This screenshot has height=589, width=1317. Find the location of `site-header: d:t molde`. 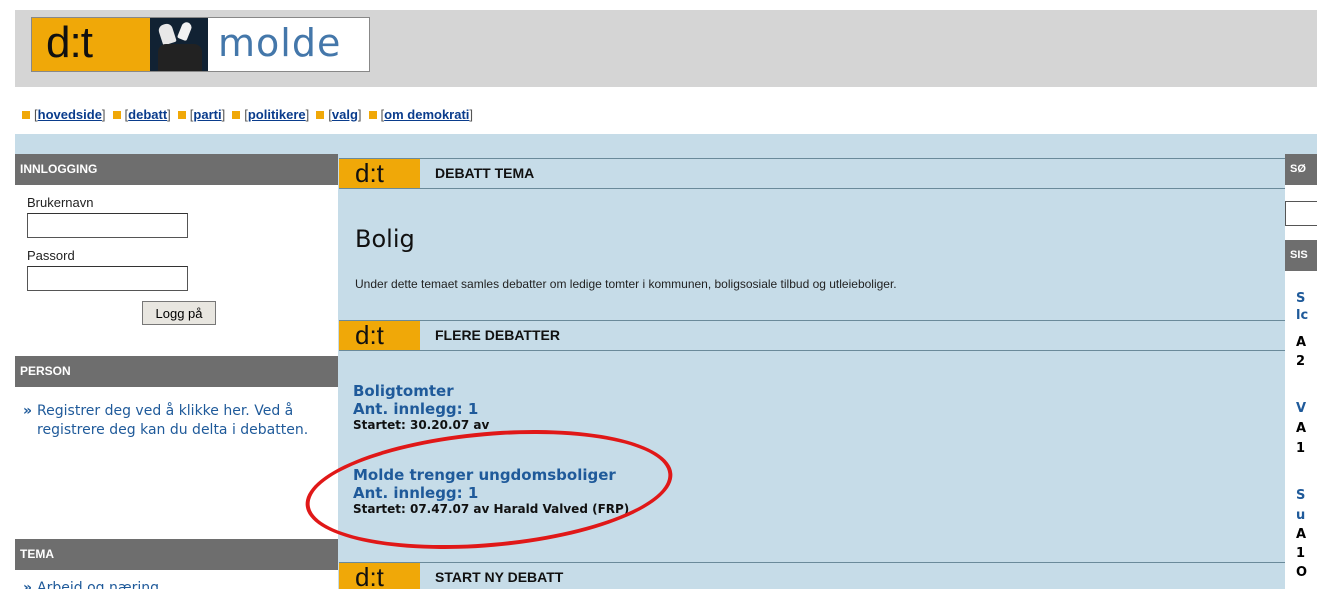

site-header: d:t molde is located at coordinates (666, 48).